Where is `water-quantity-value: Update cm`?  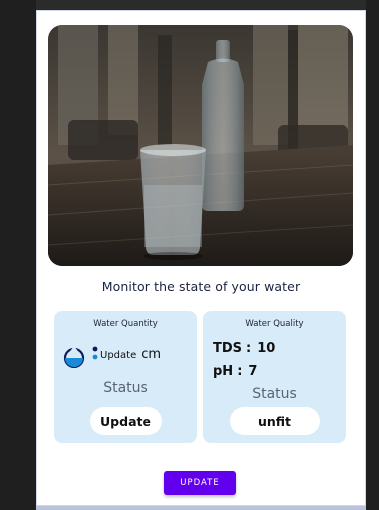
water-quantity-value: Update cm is located at coordinates (130, 354).